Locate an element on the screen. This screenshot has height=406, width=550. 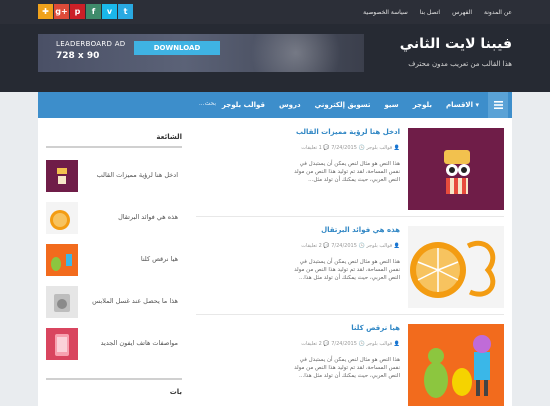
twitter-icon: t is located at coordinates (125, 11).